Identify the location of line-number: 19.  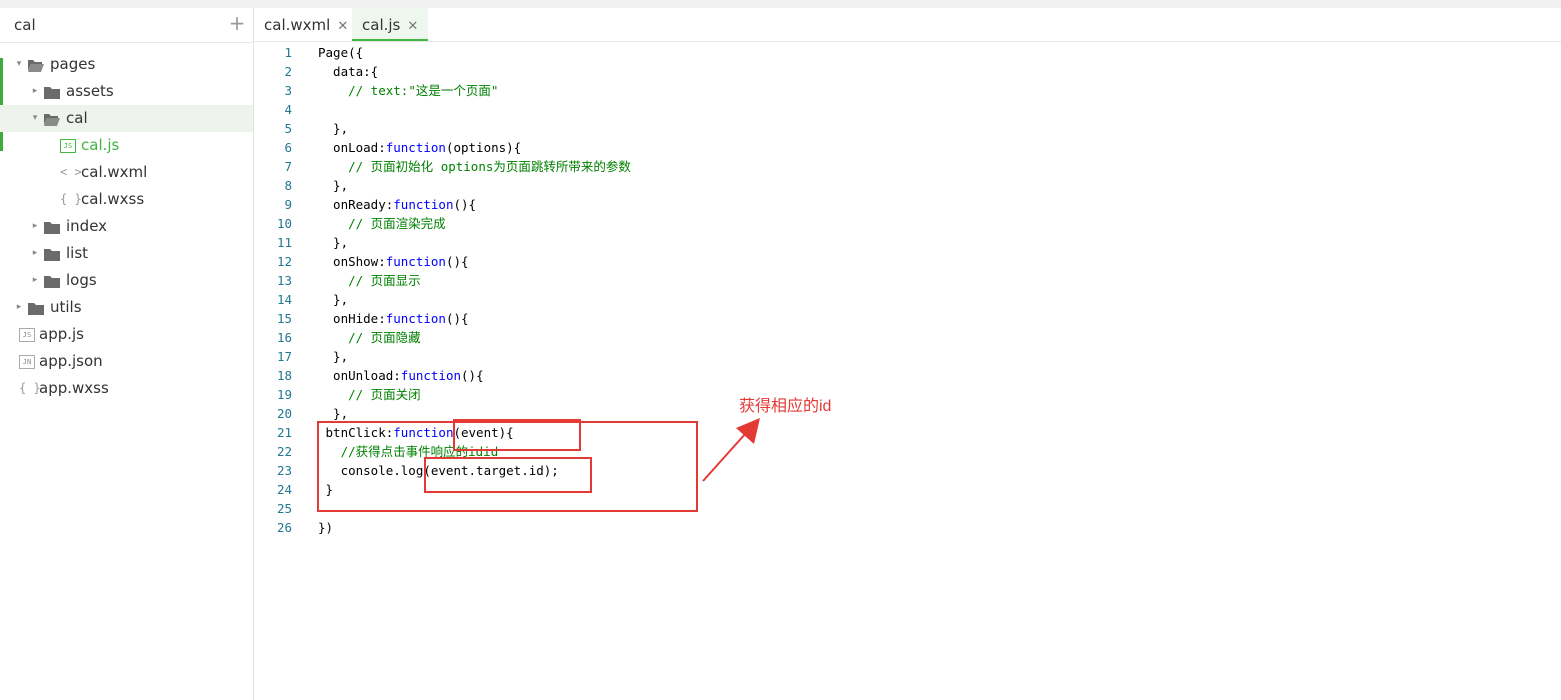
(284, 394).